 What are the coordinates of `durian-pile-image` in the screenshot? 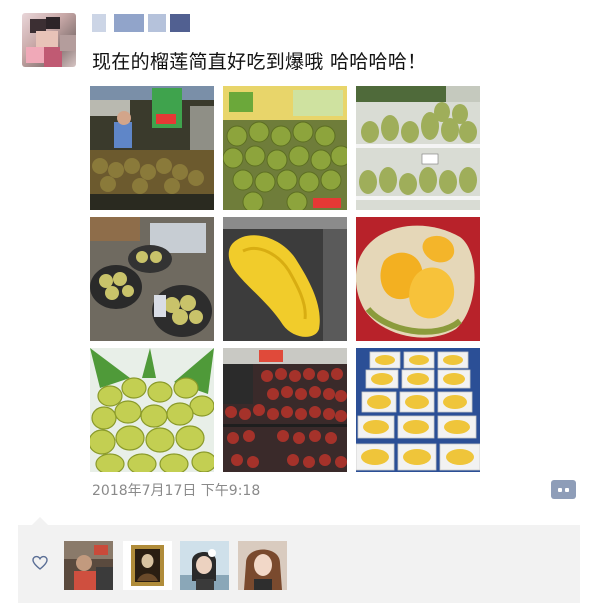 It's located at (285, 148).